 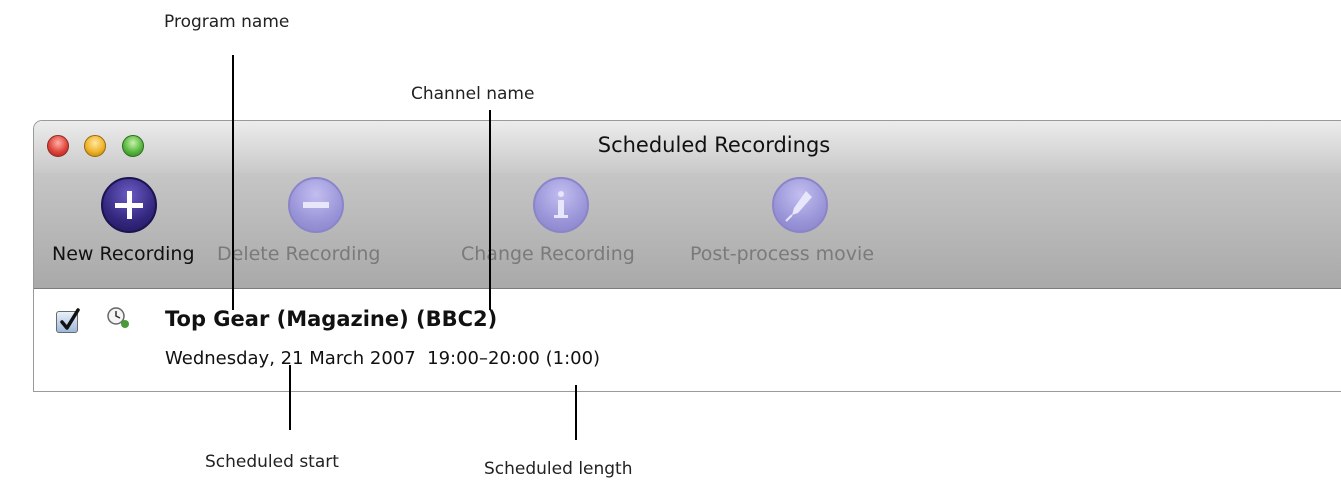 I want to click on pen-icon, so click(x=800, y=205).